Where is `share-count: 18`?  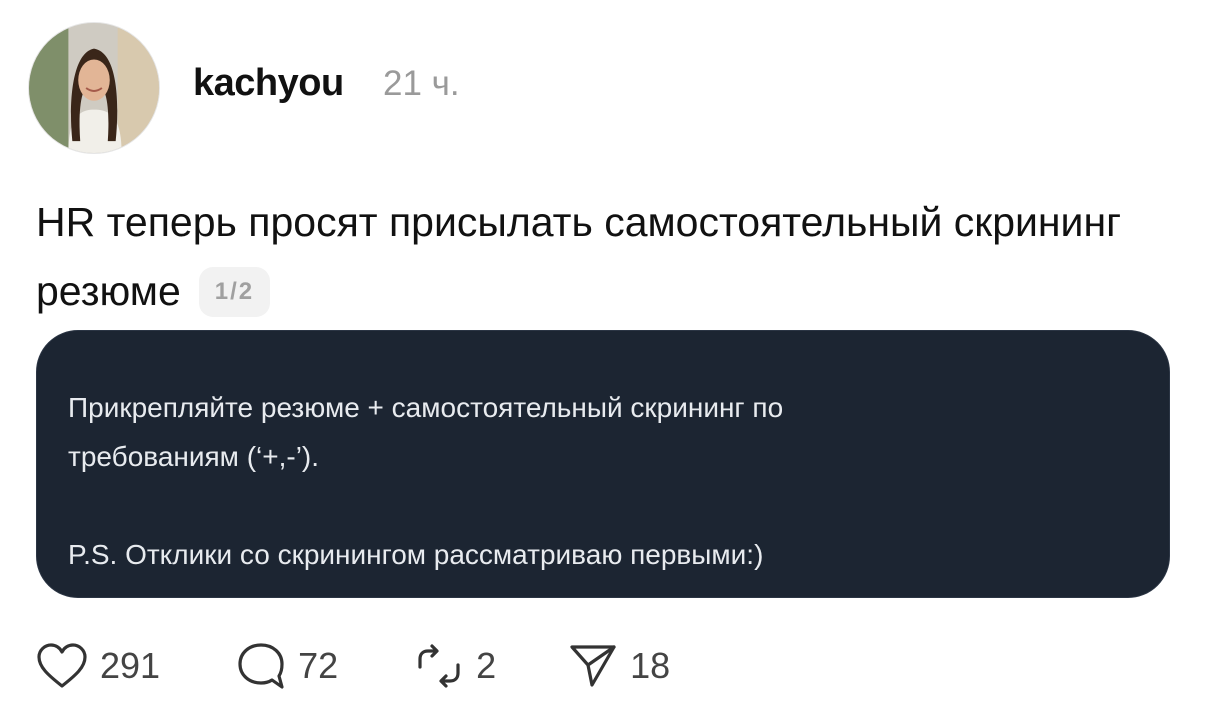
share-count: 18 is located at coordinates (650, 665).